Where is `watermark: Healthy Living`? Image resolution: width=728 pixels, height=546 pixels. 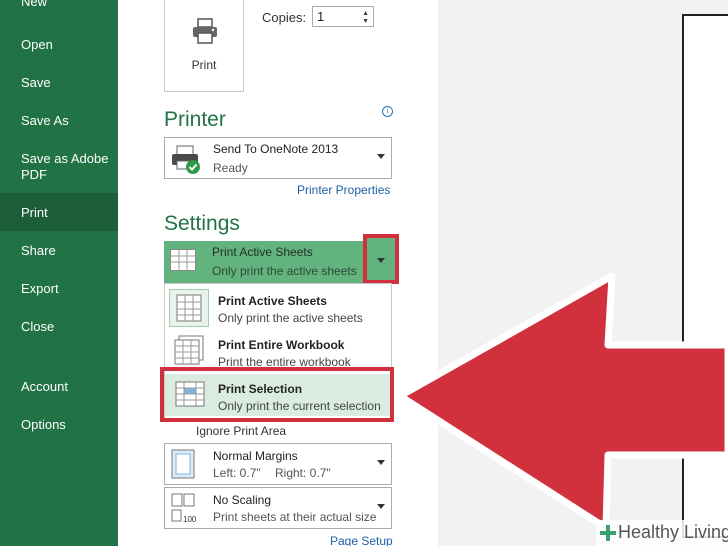
watermark: Healthy Living is located at coordinates (662, 533).